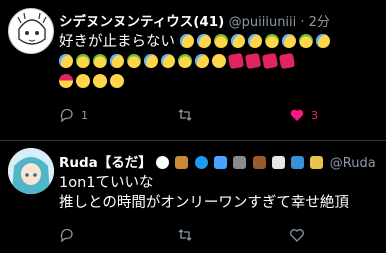 The height and width of the screenshot is (253, 386). What do you see at coordinates (84, 115) in the screenshot?
I see `reply-count: 1` at bounding box center [84, 115].